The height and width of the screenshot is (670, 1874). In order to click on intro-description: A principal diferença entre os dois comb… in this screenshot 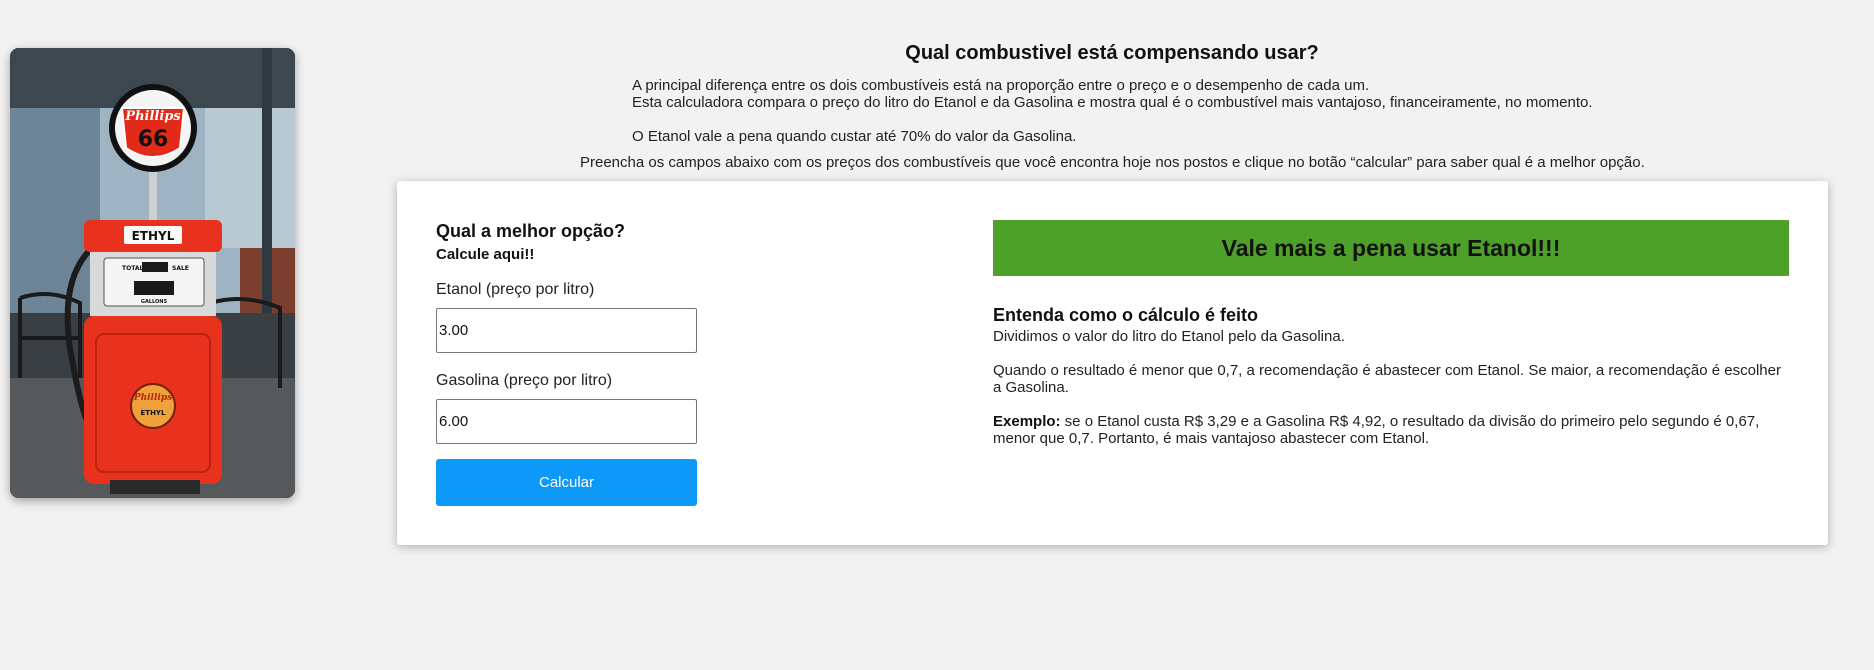, I will do `click(1112, 111)`.